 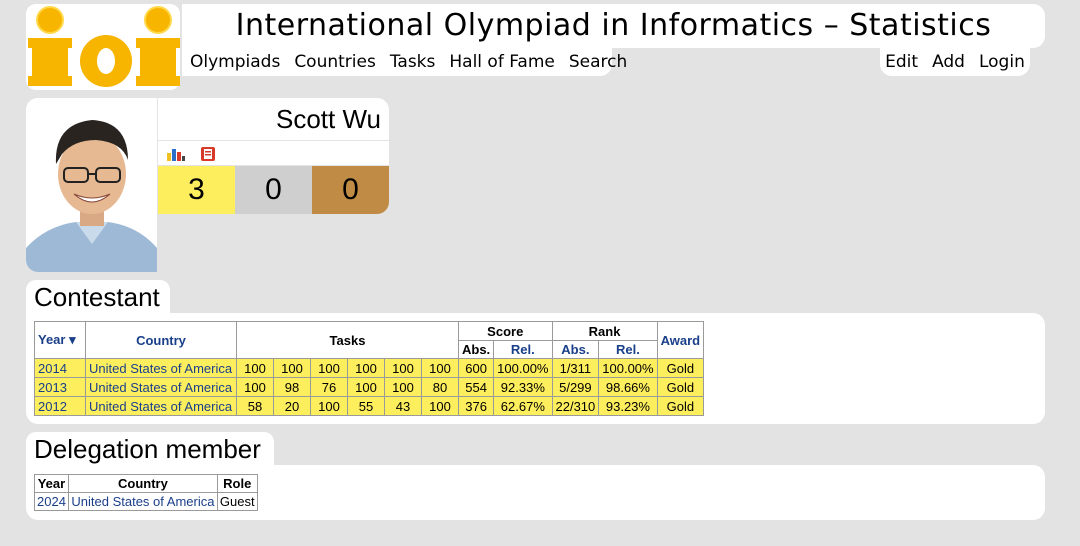 What do you see at coordinates (51, 483) in the screenshot?
I see `delegation-year-header: Year` at bounding box center [51, 483].